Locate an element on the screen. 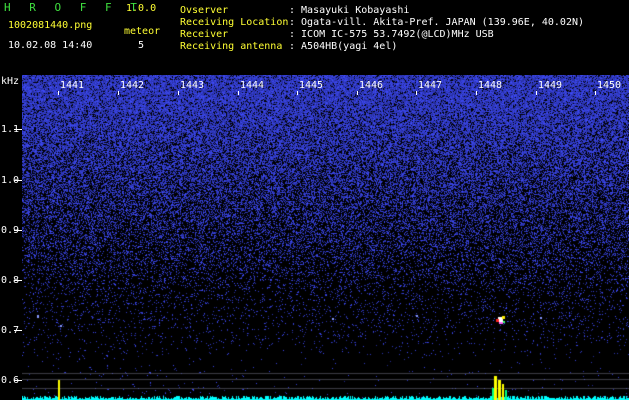 This screenshot has width=629, height=400. x-tick-label: 1446 is located at coordinates (371, 85).